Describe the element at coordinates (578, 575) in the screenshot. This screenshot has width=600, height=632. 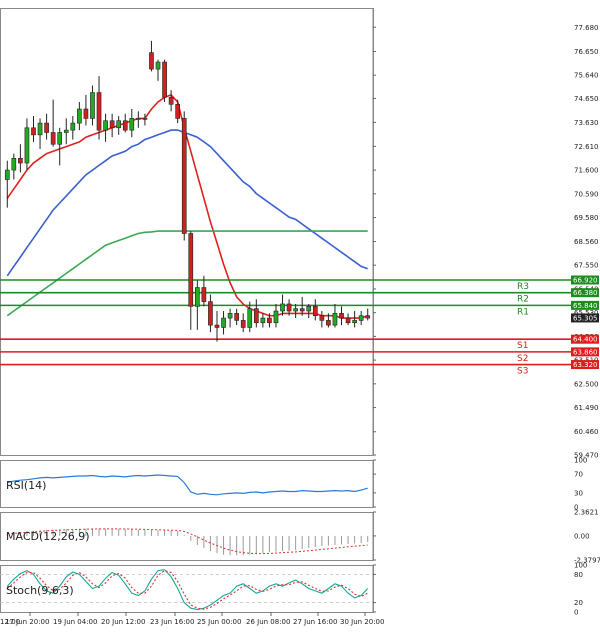
I see `y-tick-label: 80` at that location.